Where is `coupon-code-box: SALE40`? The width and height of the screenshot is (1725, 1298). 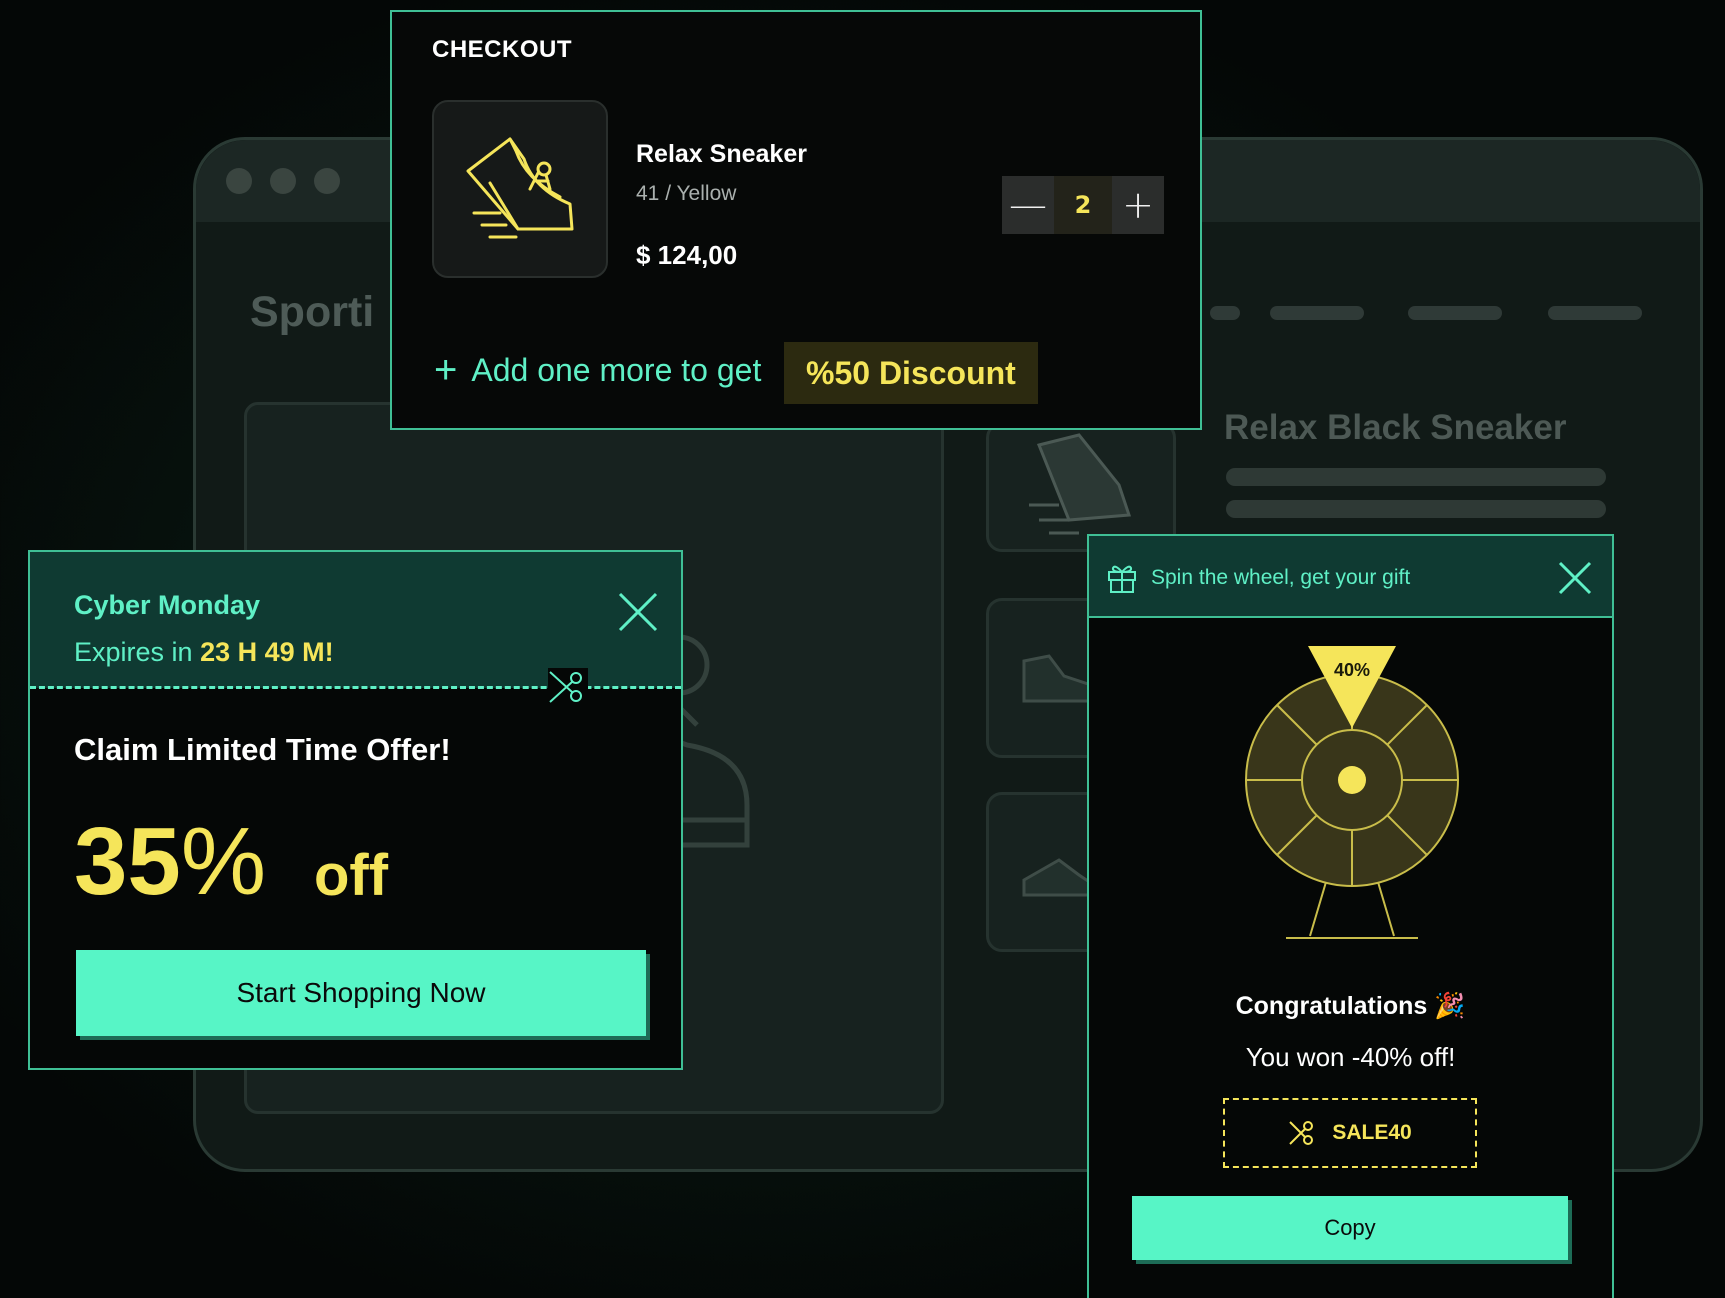 coupon-code-box: SALE40 is located at coordinates (1350, 1133).